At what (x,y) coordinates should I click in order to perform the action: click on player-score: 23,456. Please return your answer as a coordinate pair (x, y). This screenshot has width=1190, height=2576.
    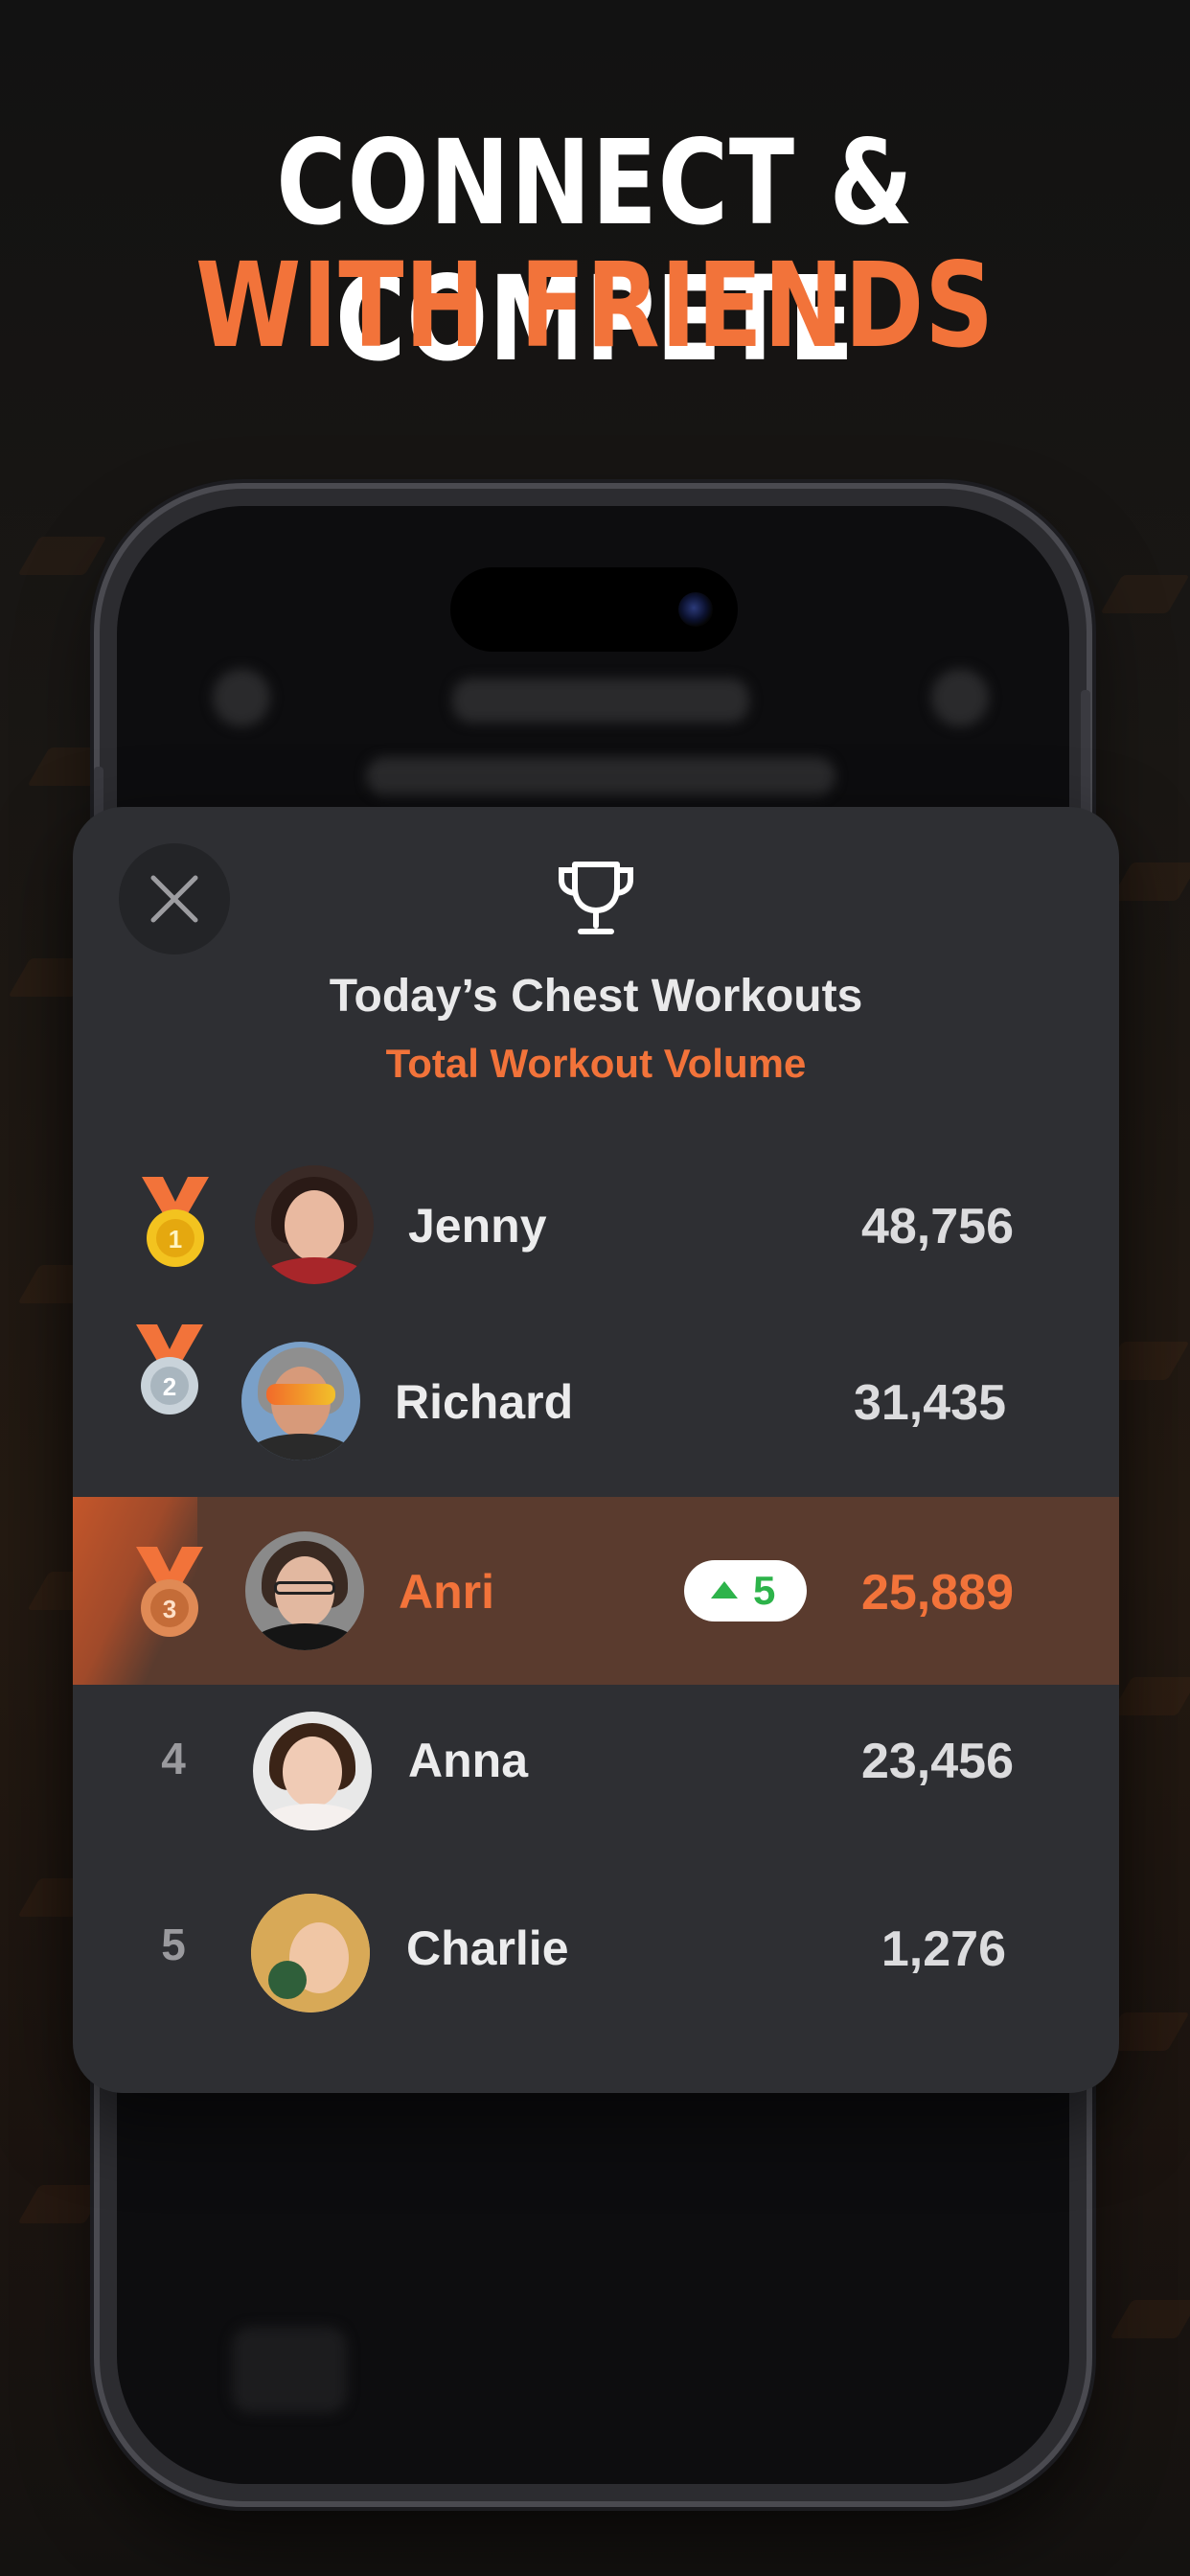
    Looking at the image, I should click on (937, 1761).